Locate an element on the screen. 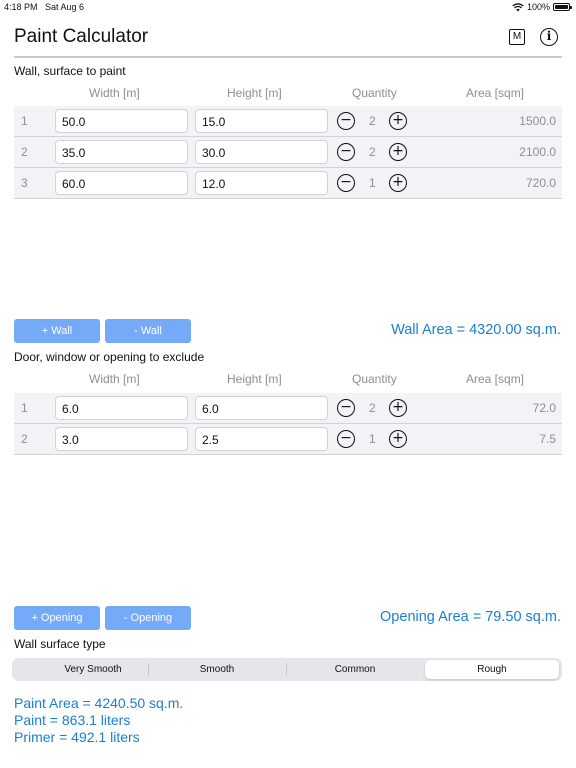 Image resolution: width=576 pixels, height=768 pixels. openings-header-width: Width [m] is located at coordinates (114, 379).